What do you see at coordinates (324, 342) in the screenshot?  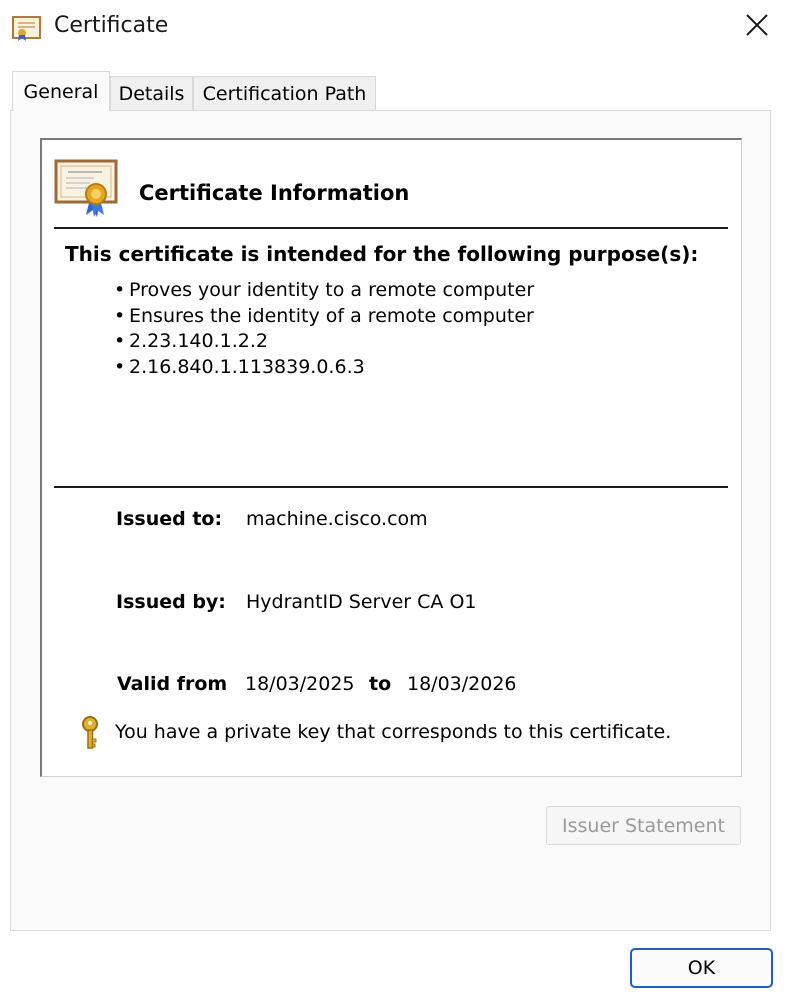 I see `list-item: • 2.23.140.1.2.2` at bounding box center [324, 342].